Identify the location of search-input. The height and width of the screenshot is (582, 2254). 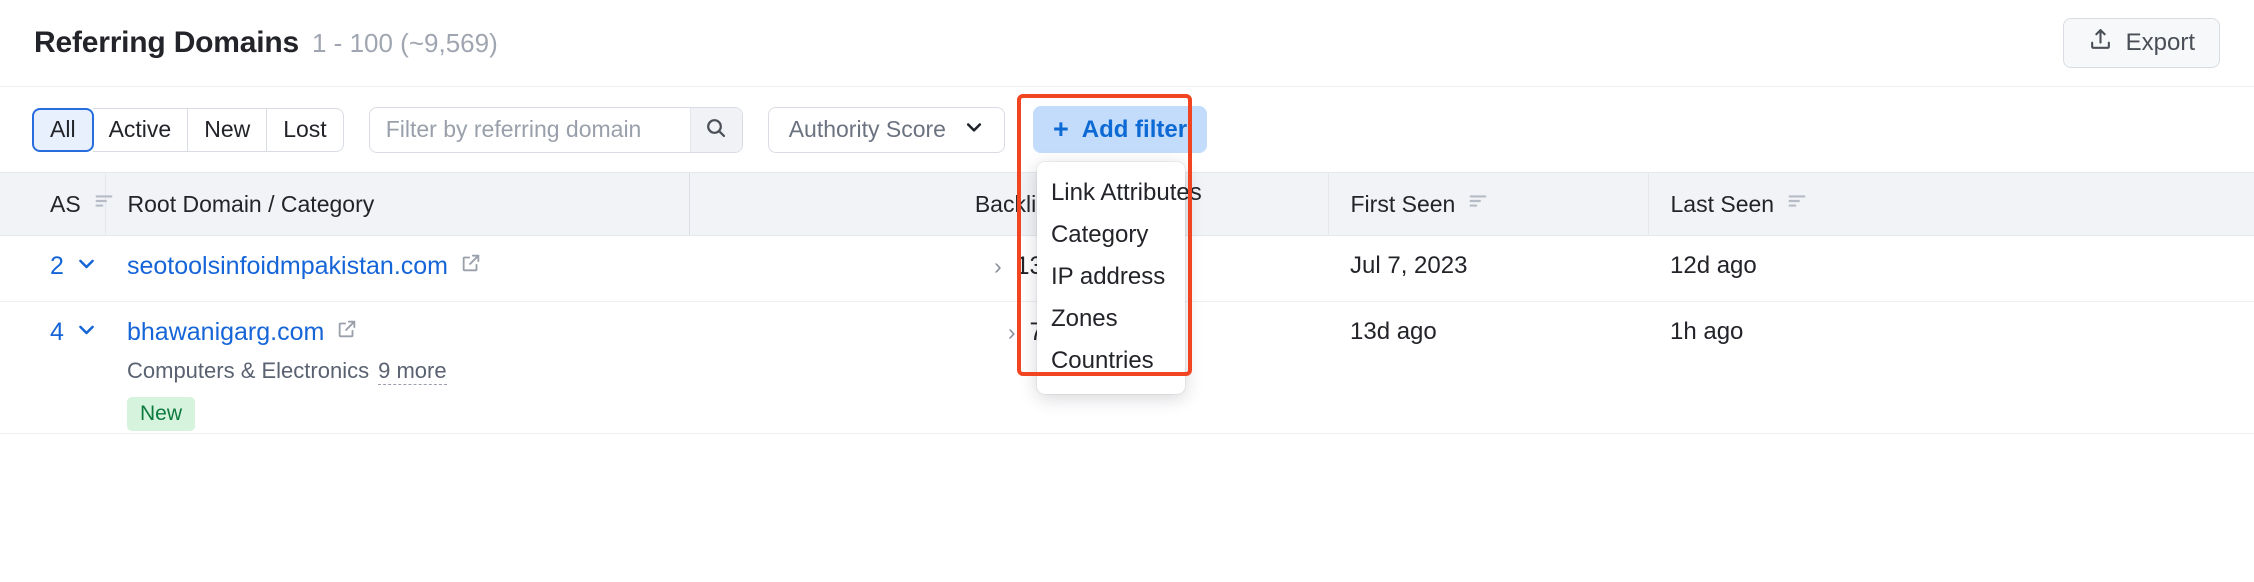
(529, 129).